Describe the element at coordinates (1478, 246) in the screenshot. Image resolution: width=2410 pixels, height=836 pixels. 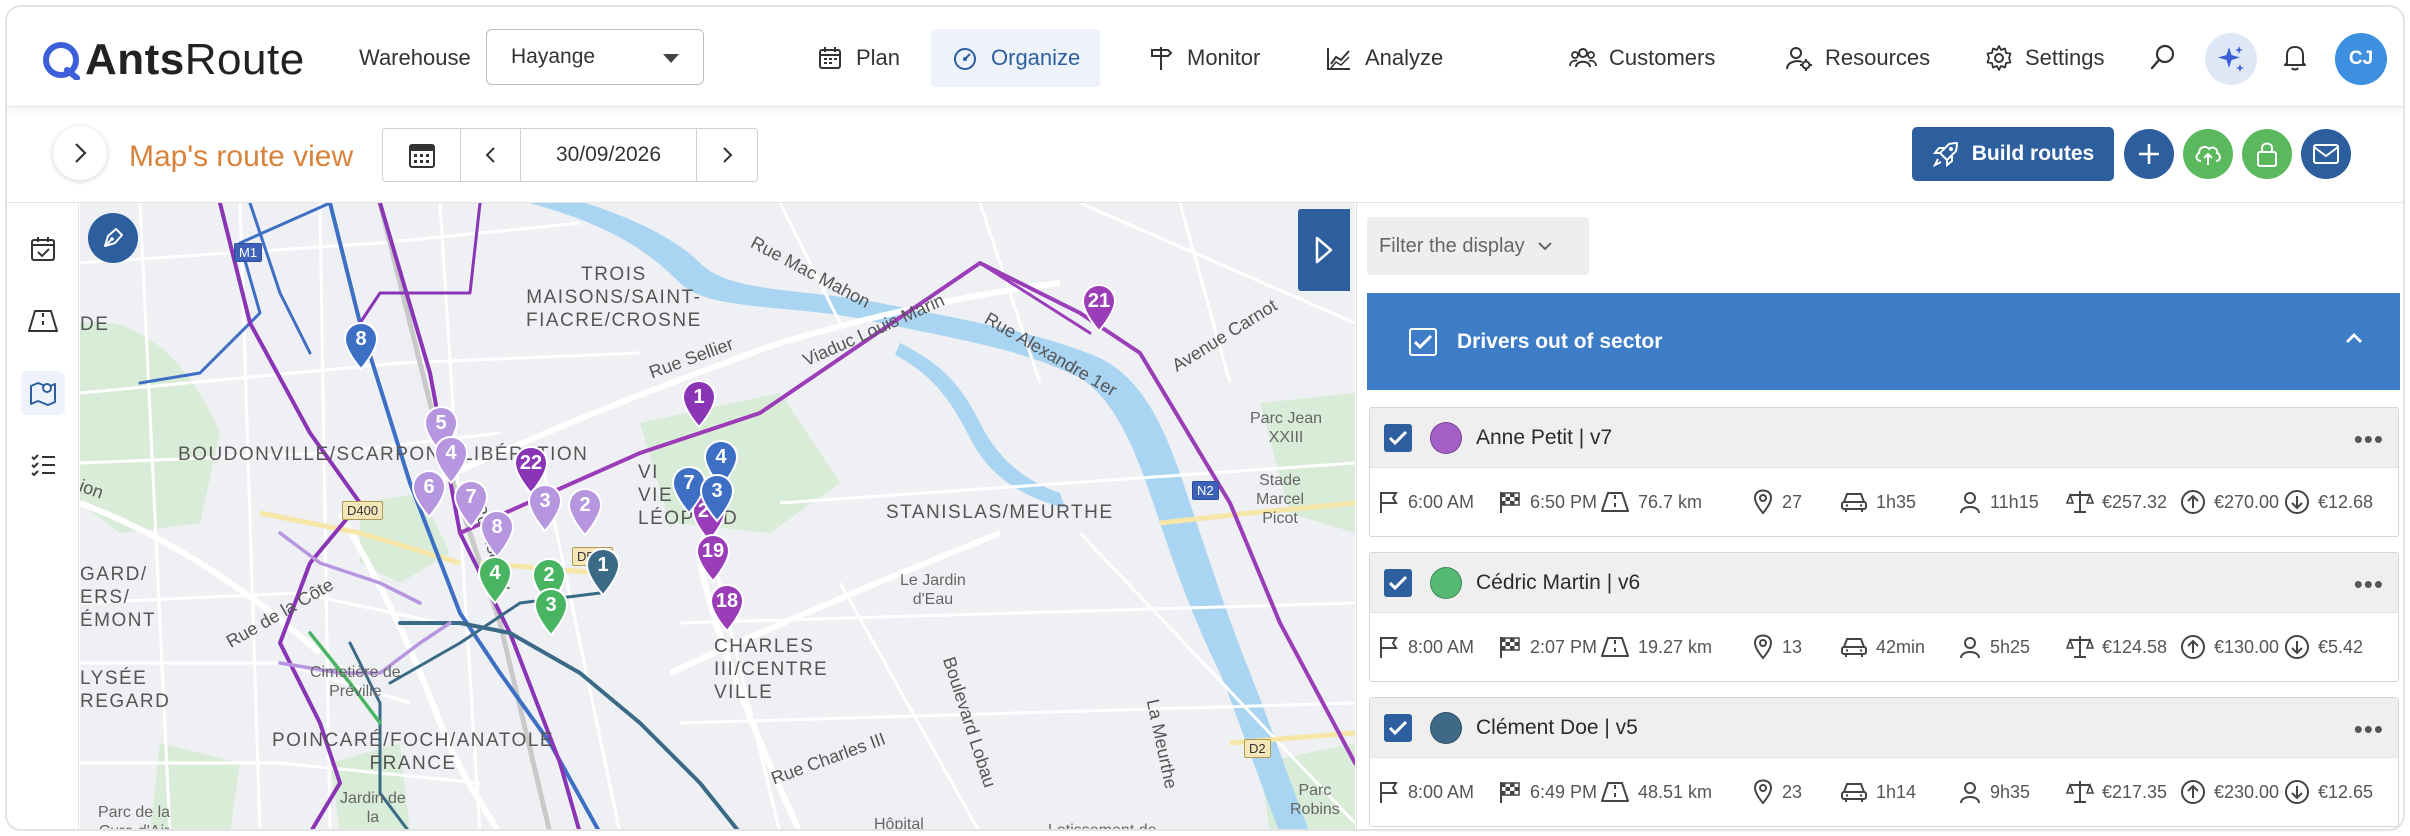
I see `filter-display-dropdown: Filter the display` at that location.